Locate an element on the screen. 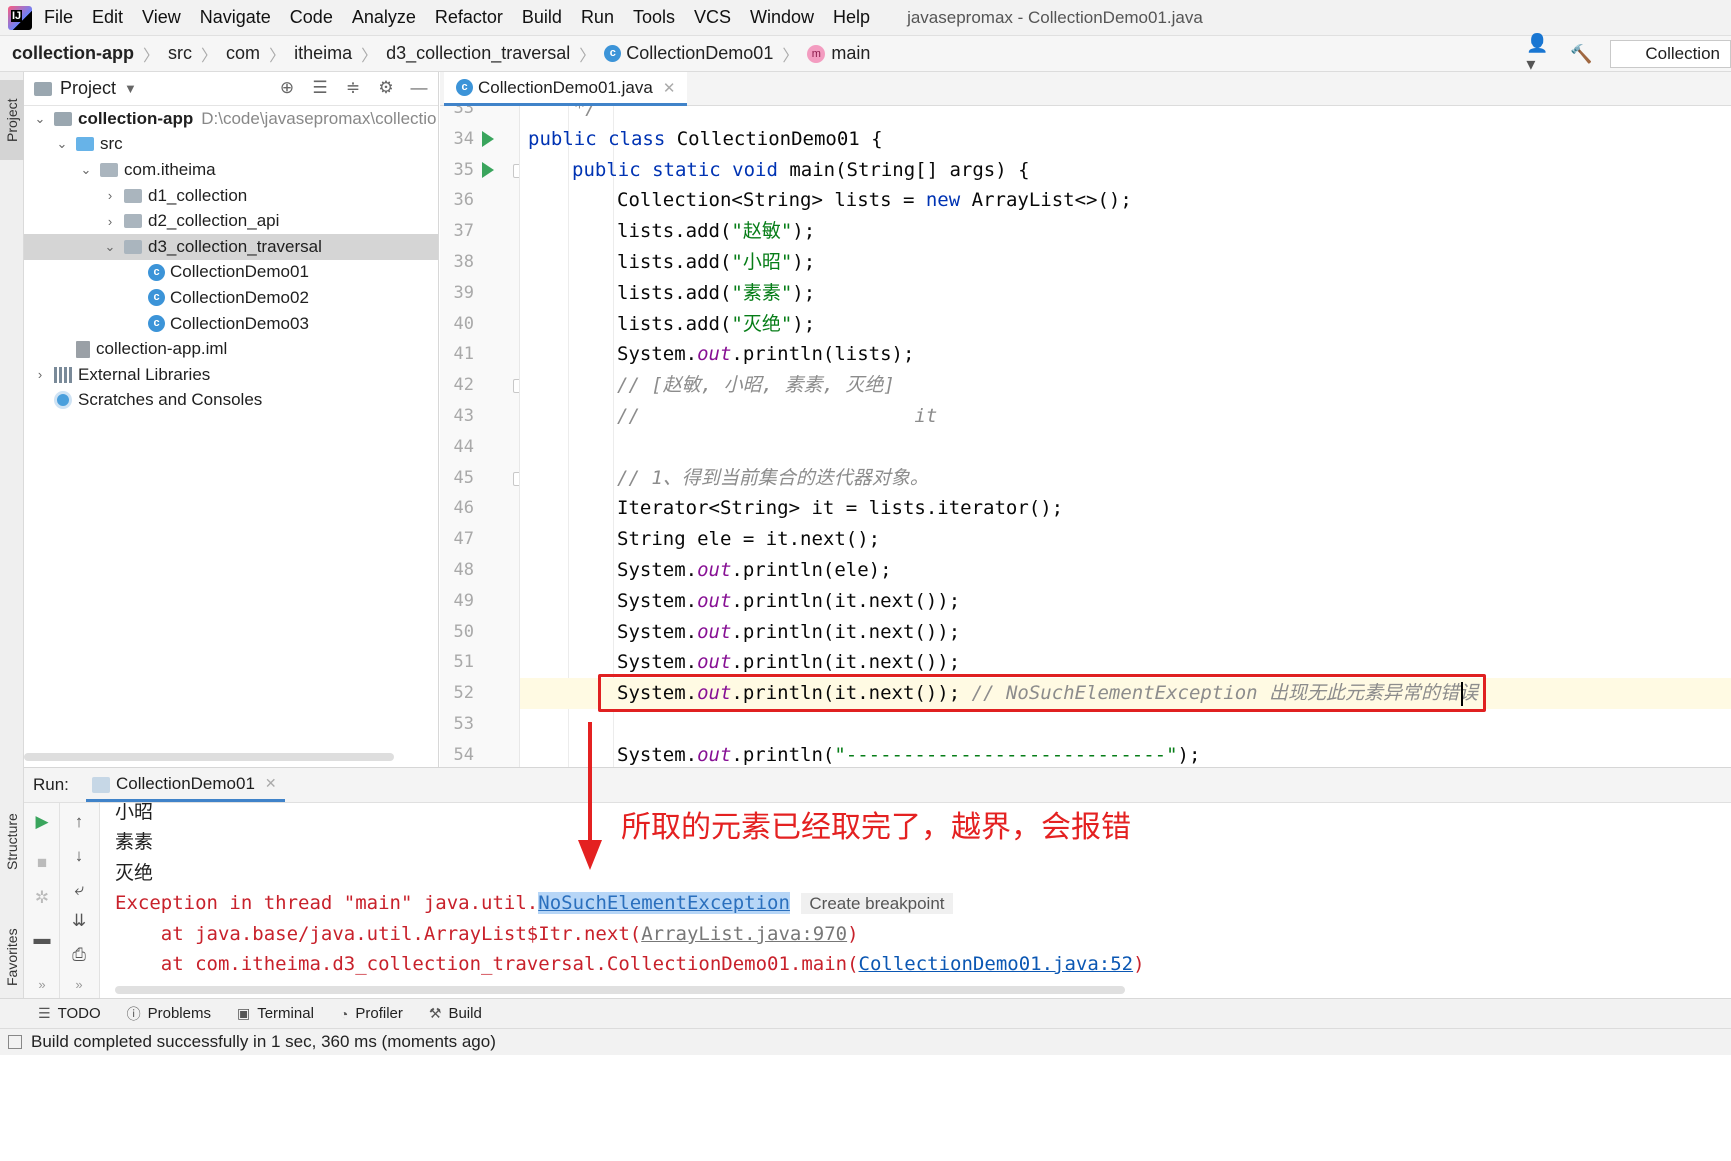  arrow-up-icon: ↑ is located at coordinates (79, 822).